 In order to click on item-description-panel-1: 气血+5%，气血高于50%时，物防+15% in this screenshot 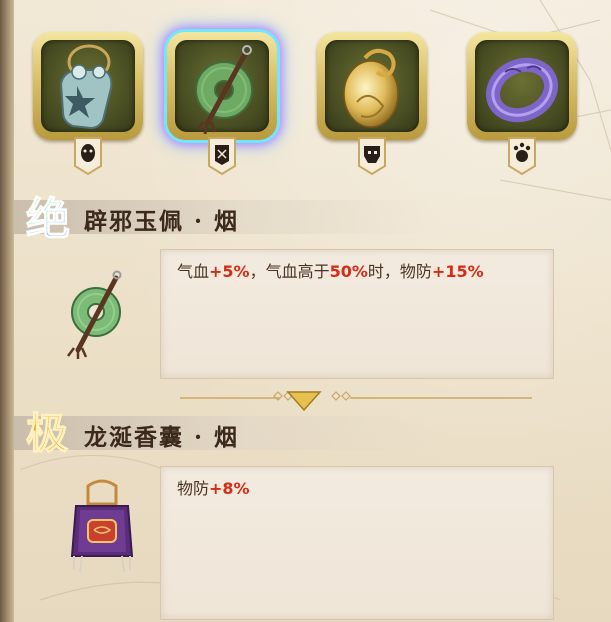, I will do `click(357, 314)`.